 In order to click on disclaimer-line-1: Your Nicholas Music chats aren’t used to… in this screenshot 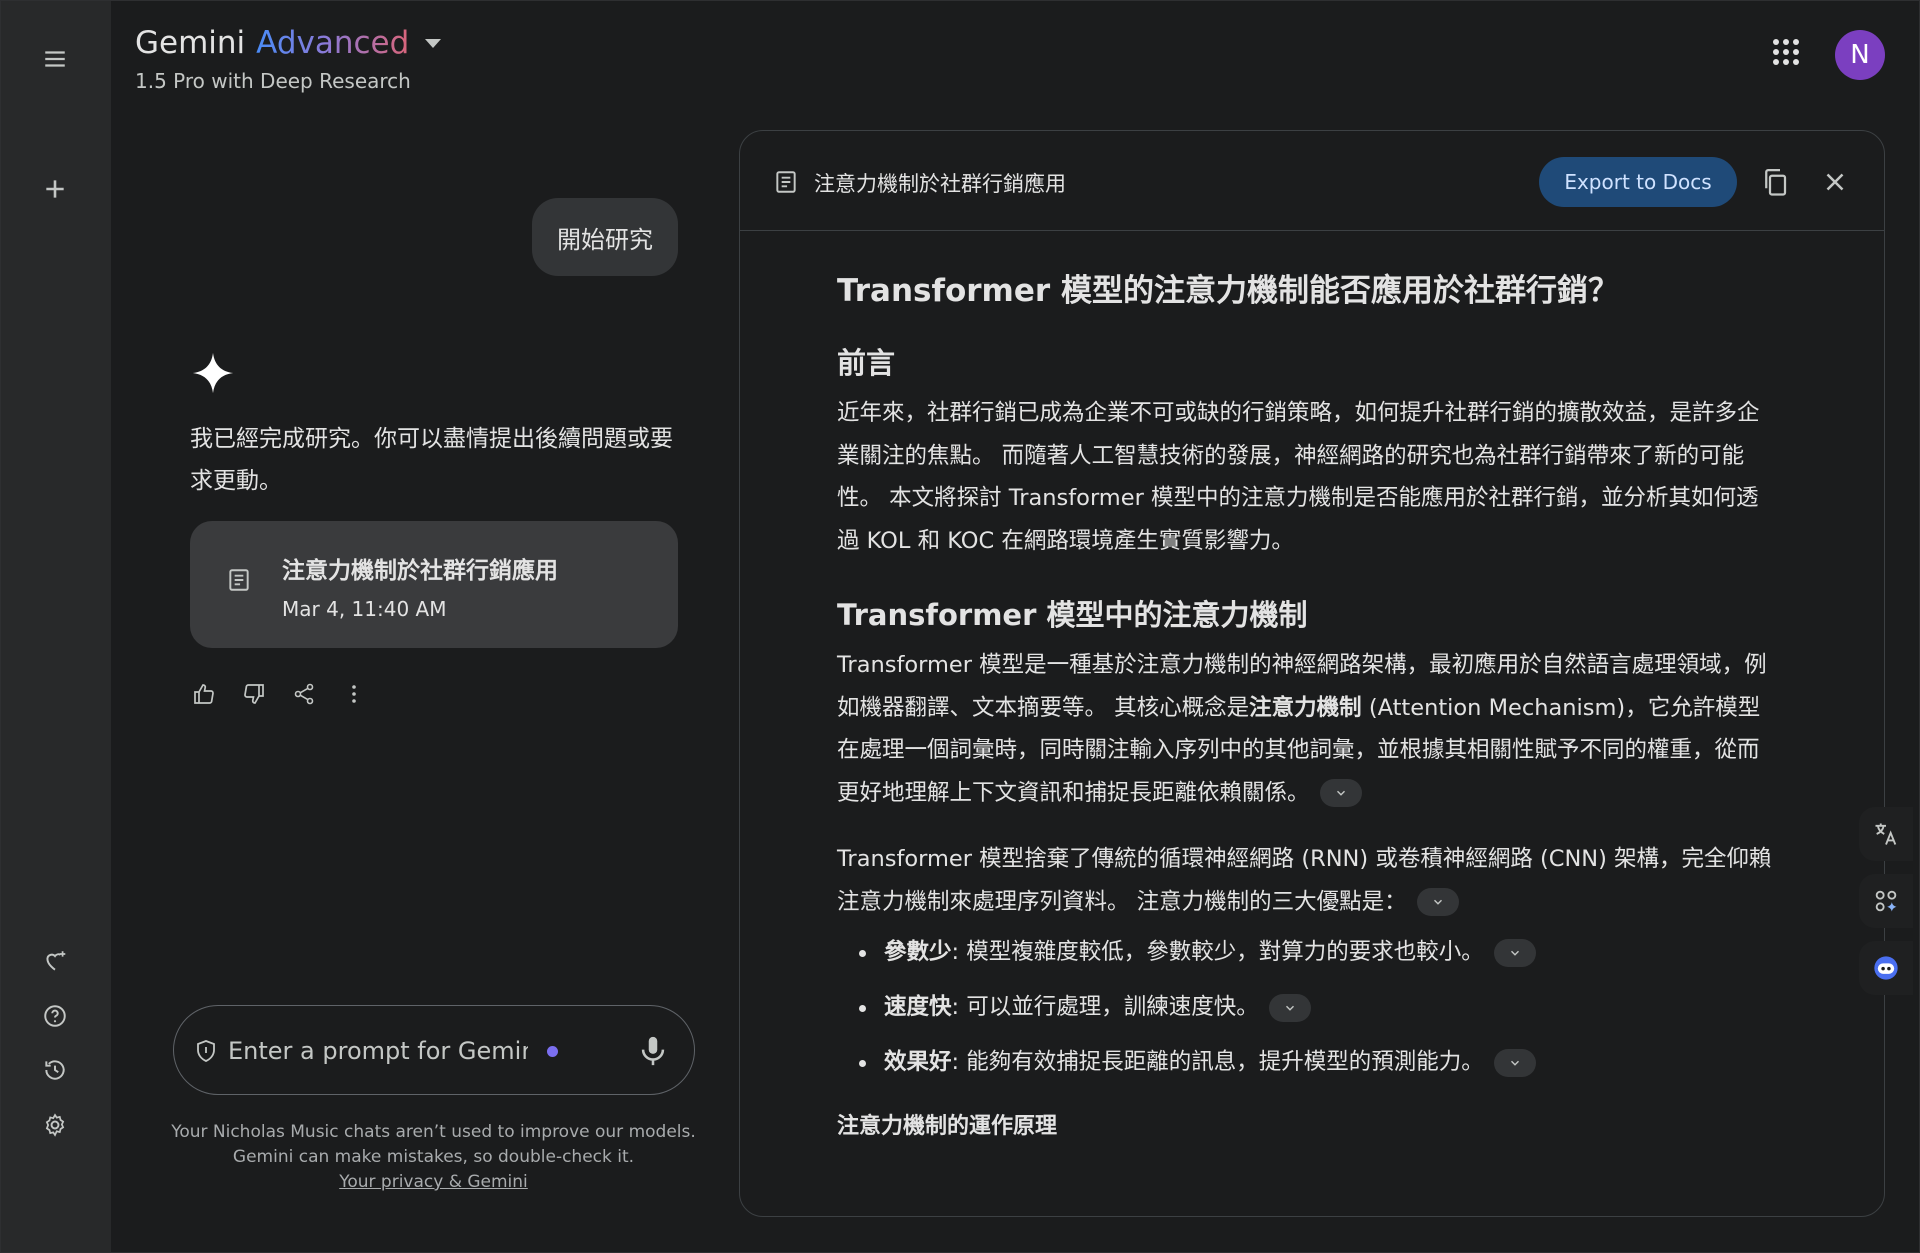, I will do `click(433, 1132)`.